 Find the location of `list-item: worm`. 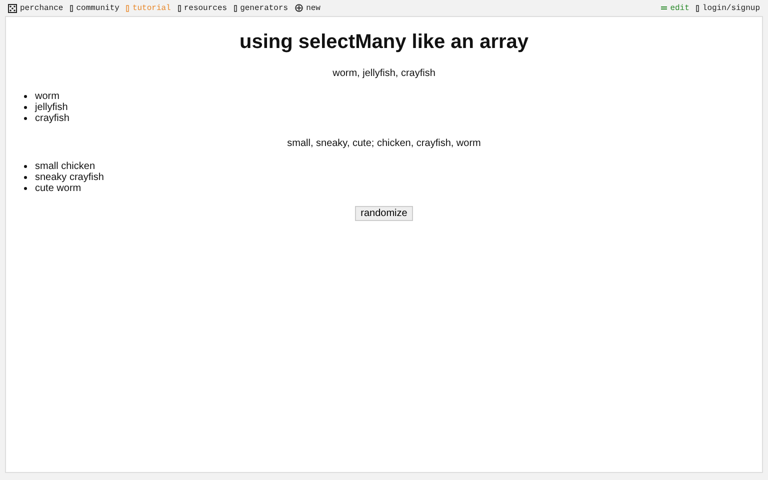

list-item: worm is located at coordinates (47, 96).